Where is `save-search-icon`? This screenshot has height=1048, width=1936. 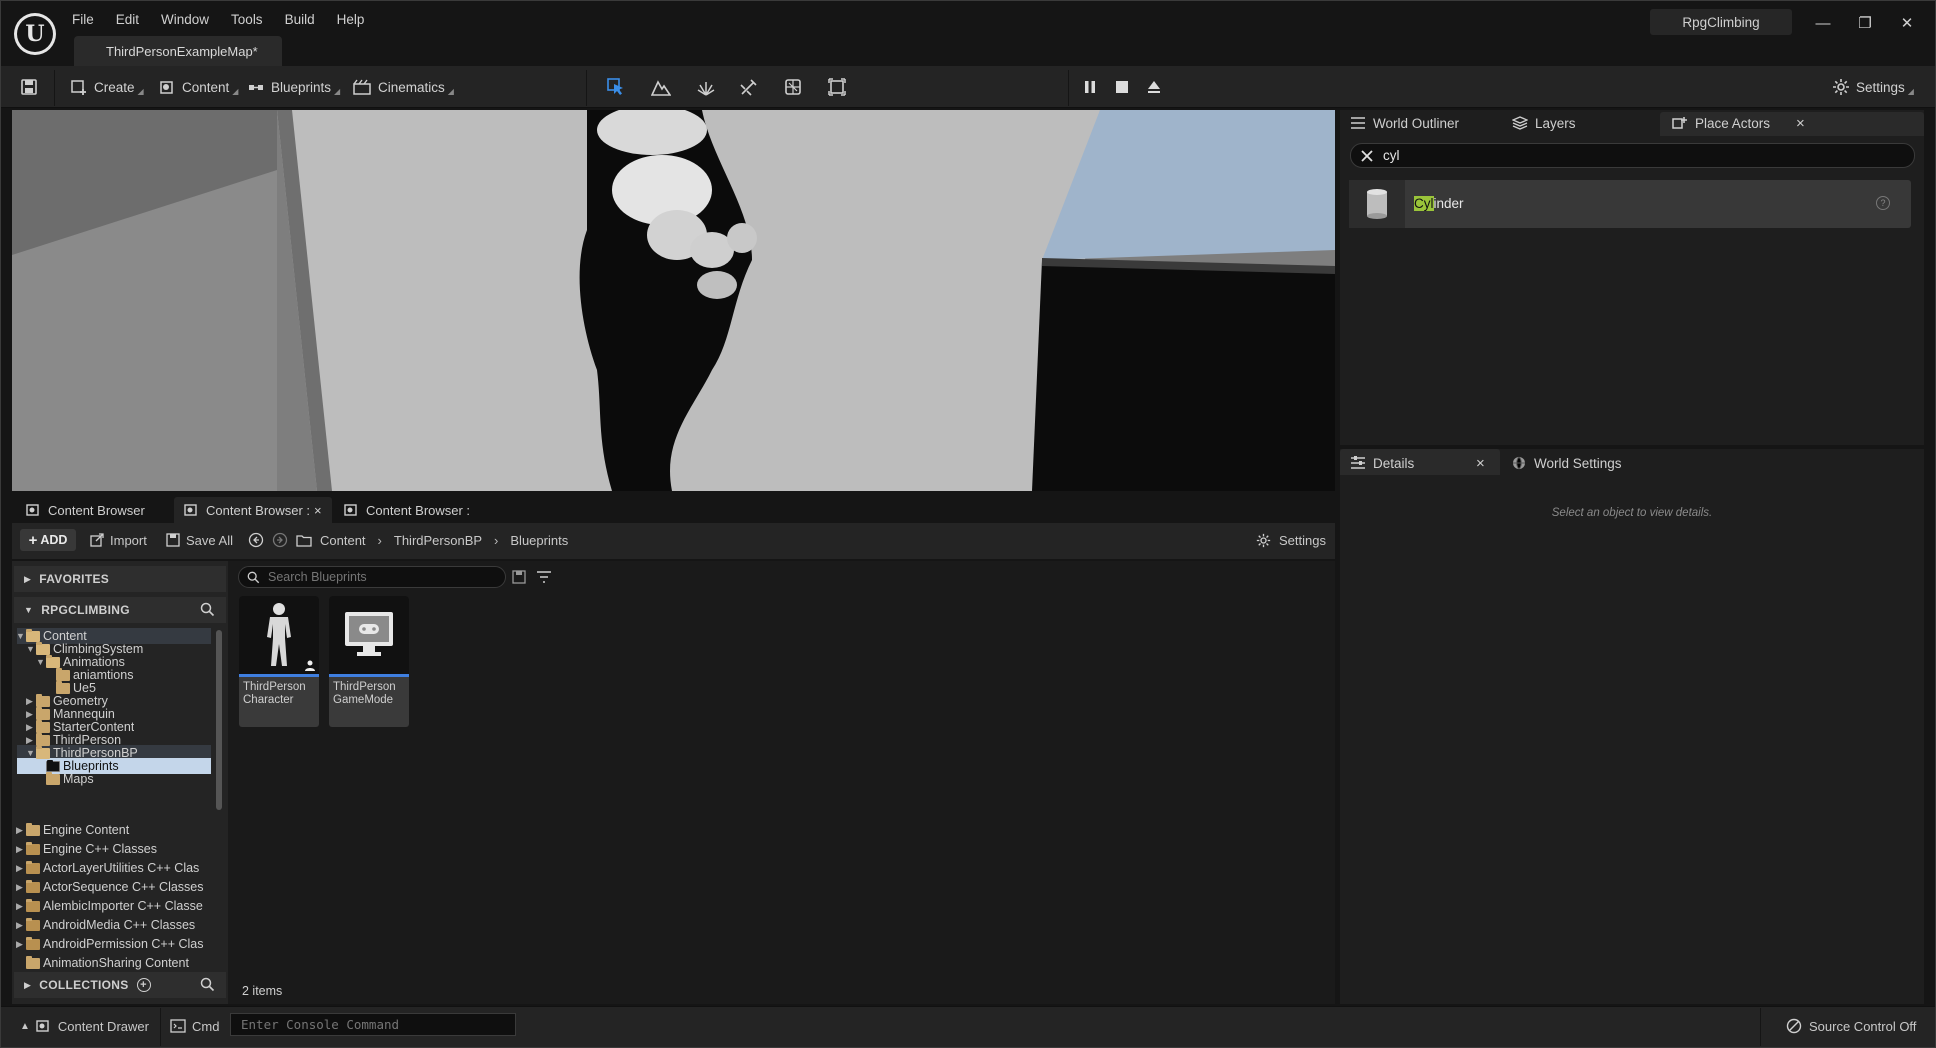 save-search-icon is located at coordinates (519, 577).